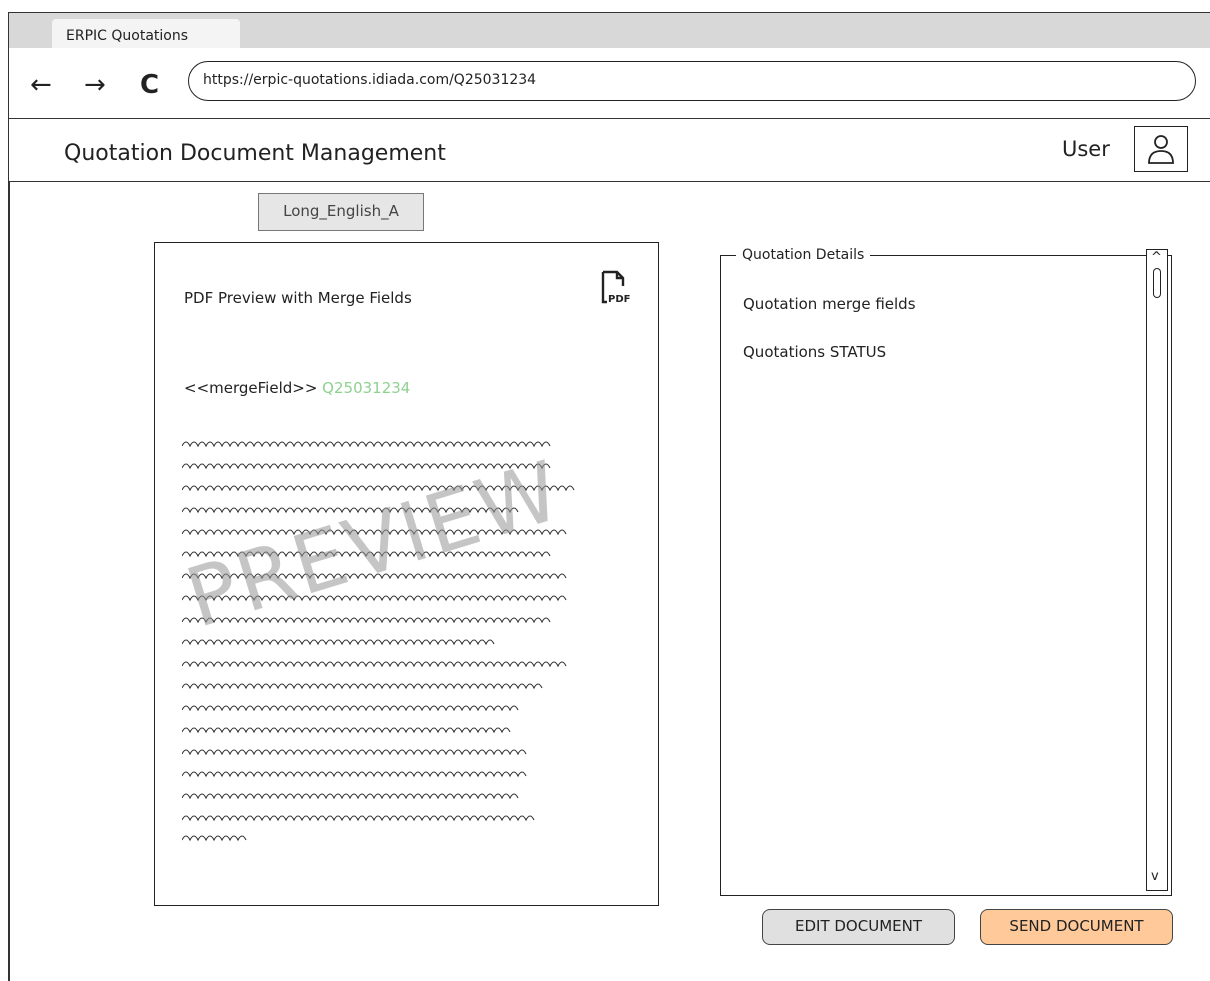 This screenshot has height=981, width=1210. Describe the element at coordinates (341, 212) in the screenshot. I see `template-selector: Long_English_A` at that location.